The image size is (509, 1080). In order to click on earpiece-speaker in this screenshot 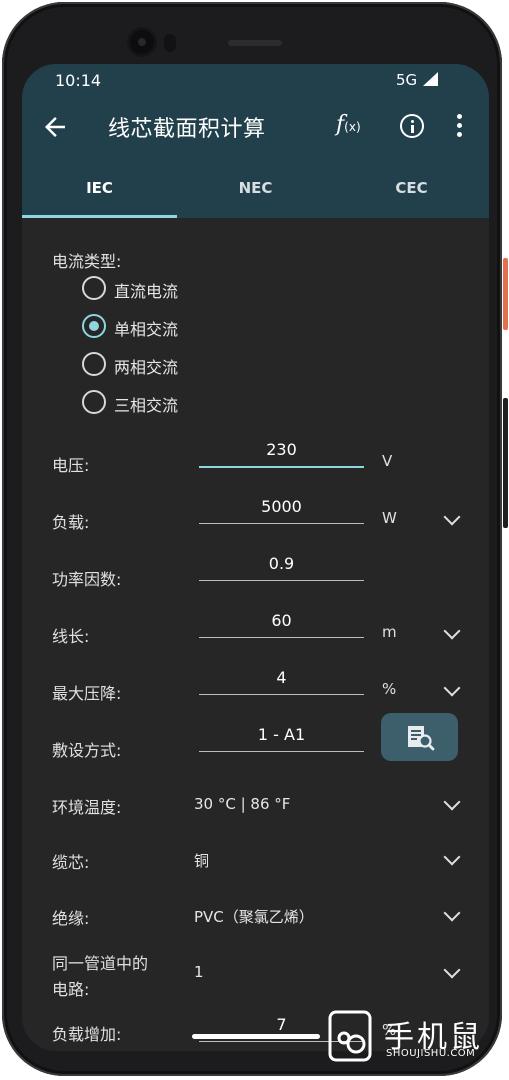, I will do `click(255, 43)`.